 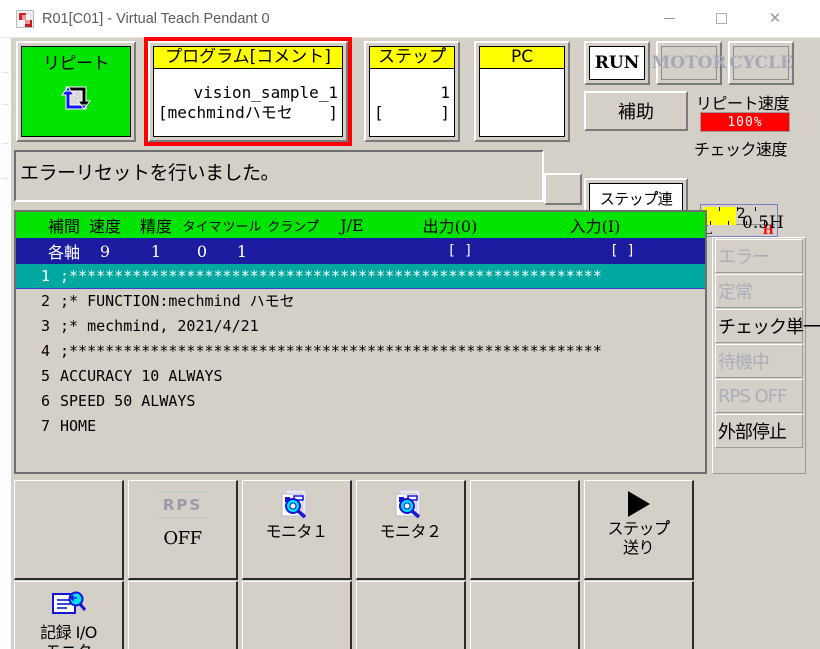 I want to click on maximize-icon, so click(x=721, y=18).